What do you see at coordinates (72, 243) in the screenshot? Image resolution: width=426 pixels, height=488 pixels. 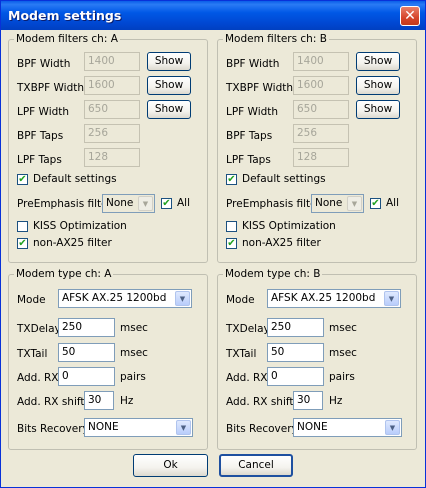 I see `non-ax25-filter-label: non-AX25 filter` at bounding box center [72, 243].